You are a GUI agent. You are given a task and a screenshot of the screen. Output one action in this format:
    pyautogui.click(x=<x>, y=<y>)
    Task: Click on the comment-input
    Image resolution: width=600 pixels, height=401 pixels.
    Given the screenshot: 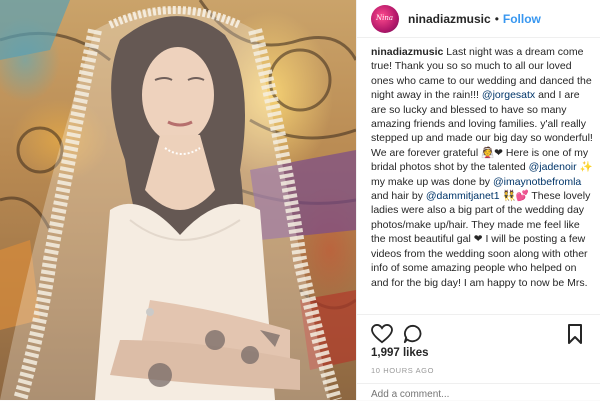 What is the action you would take?
    pyautogui.click(x=471, y=394)
    